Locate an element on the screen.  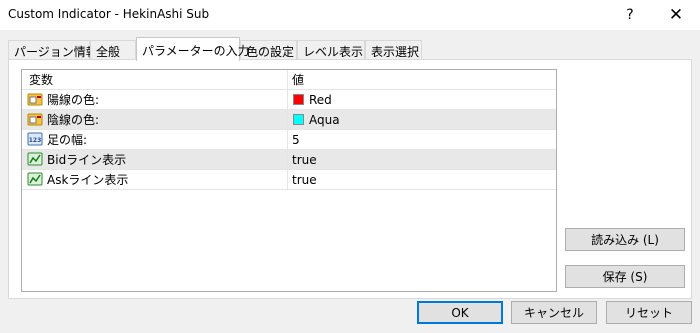
column-header-value: 値 is located at coordinates (422, 80).